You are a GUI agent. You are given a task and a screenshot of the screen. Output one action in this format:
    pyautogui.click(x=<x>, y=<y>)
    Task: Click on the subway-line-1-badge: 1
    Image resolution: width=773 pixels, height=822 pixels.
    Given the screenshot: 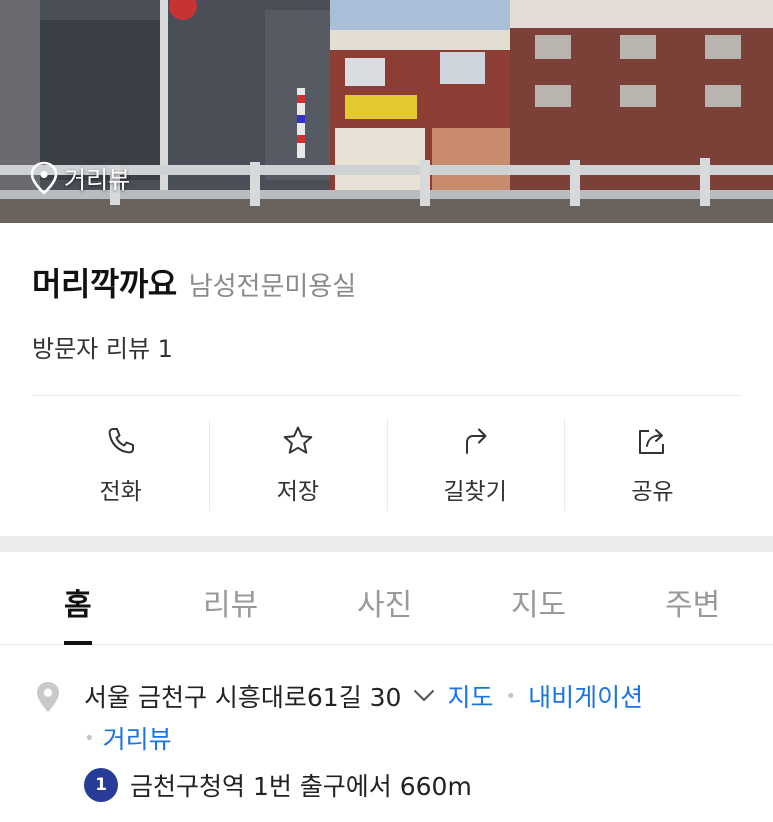 What is the action you would take?
    pyautogui.click(x=101, y=785)
    